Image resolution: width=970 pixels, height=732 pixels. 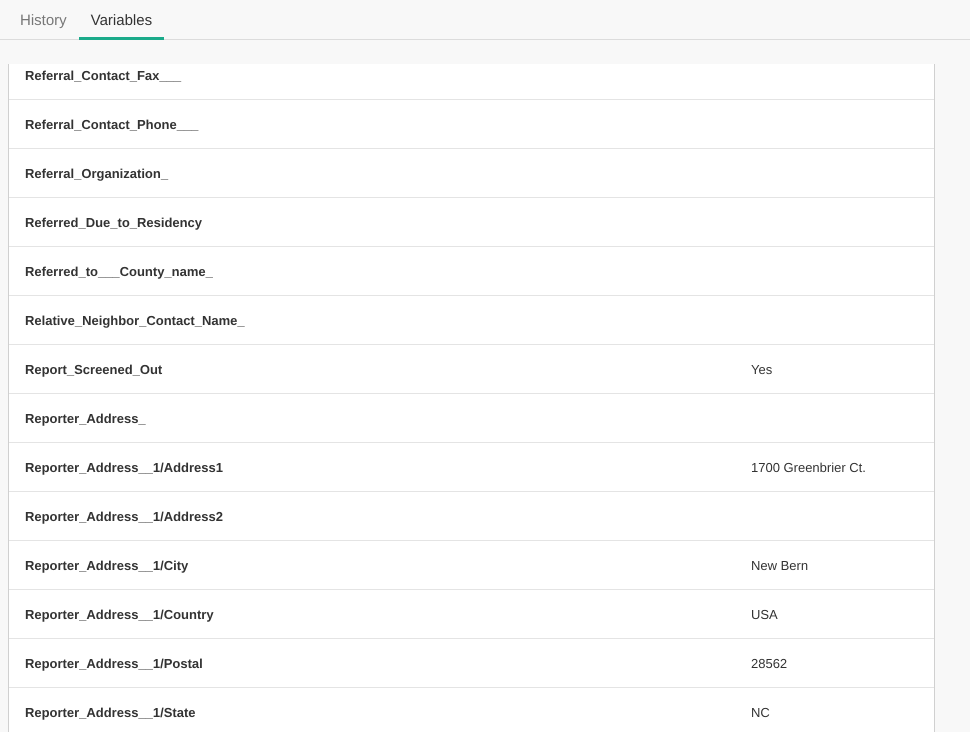 What do you see at coordinates (779, 565) in the screenshot?
I see `variable-value: New Bern` at bounding box center [779, 565].